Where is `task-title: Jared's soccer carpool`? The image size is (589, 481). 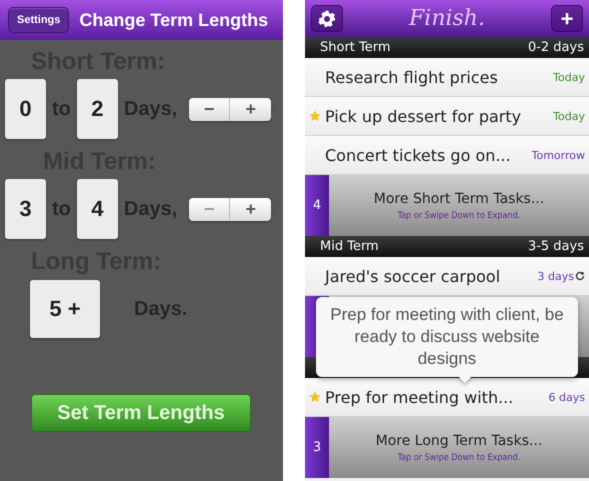
task-title: Jared's soccer carpool is located at coordinates (412, 276).